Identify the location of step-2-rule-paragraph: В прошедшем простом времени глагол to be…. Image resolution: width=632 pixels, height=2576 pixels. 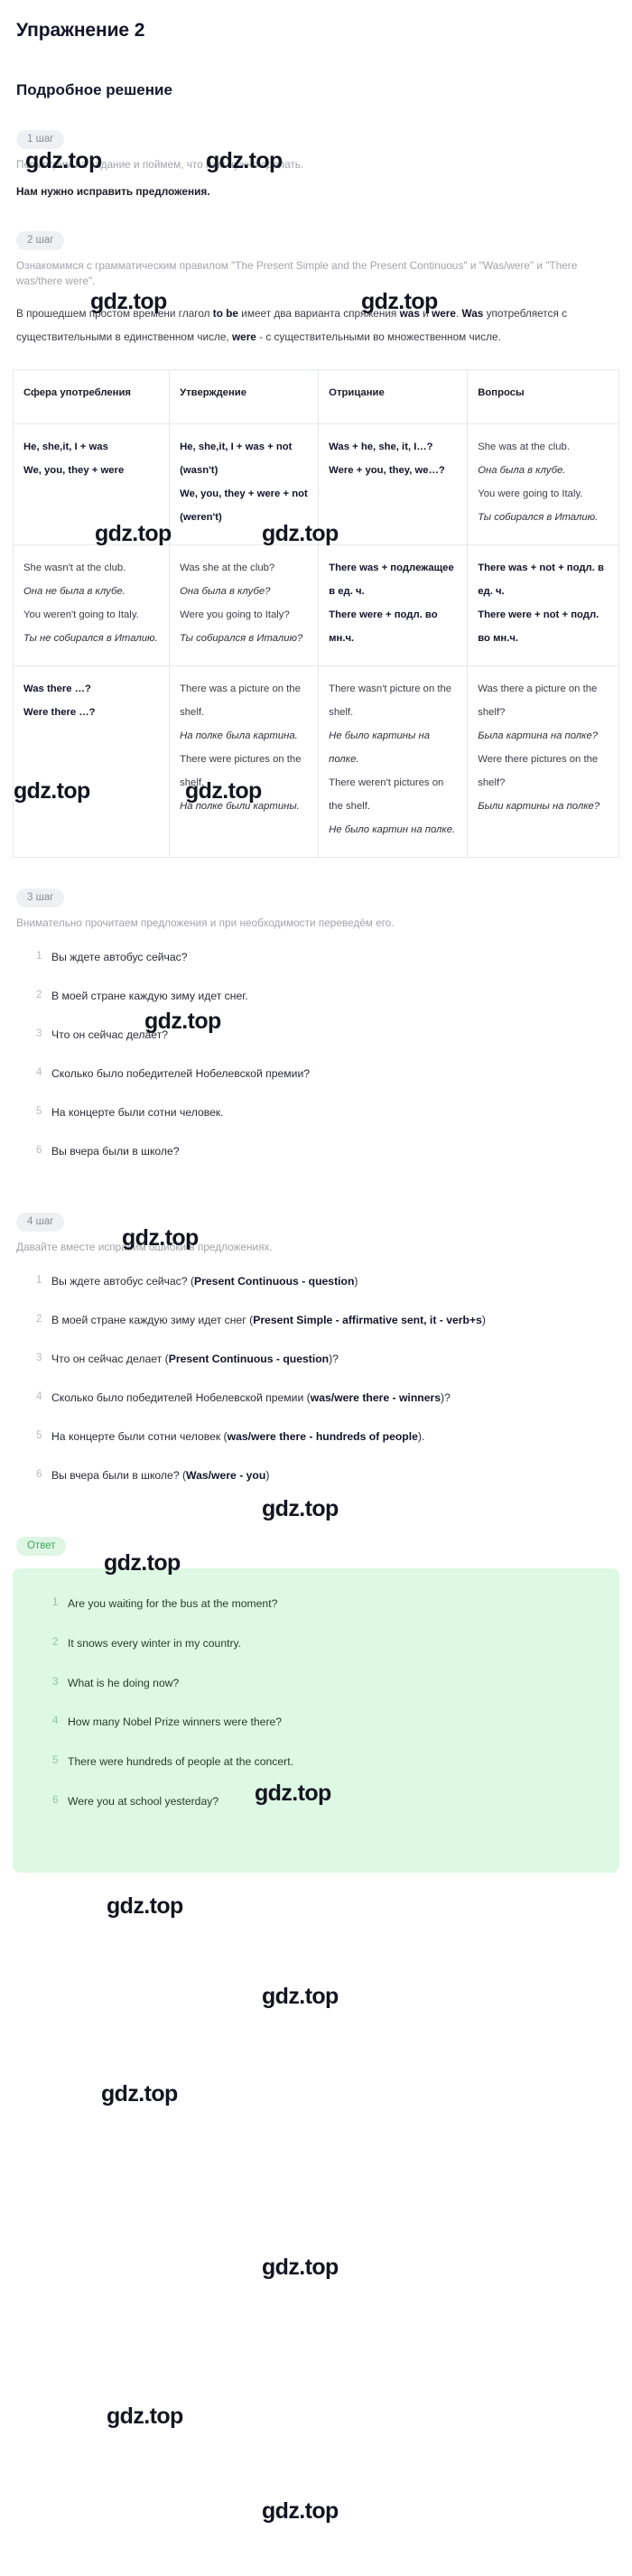
(292, 325).